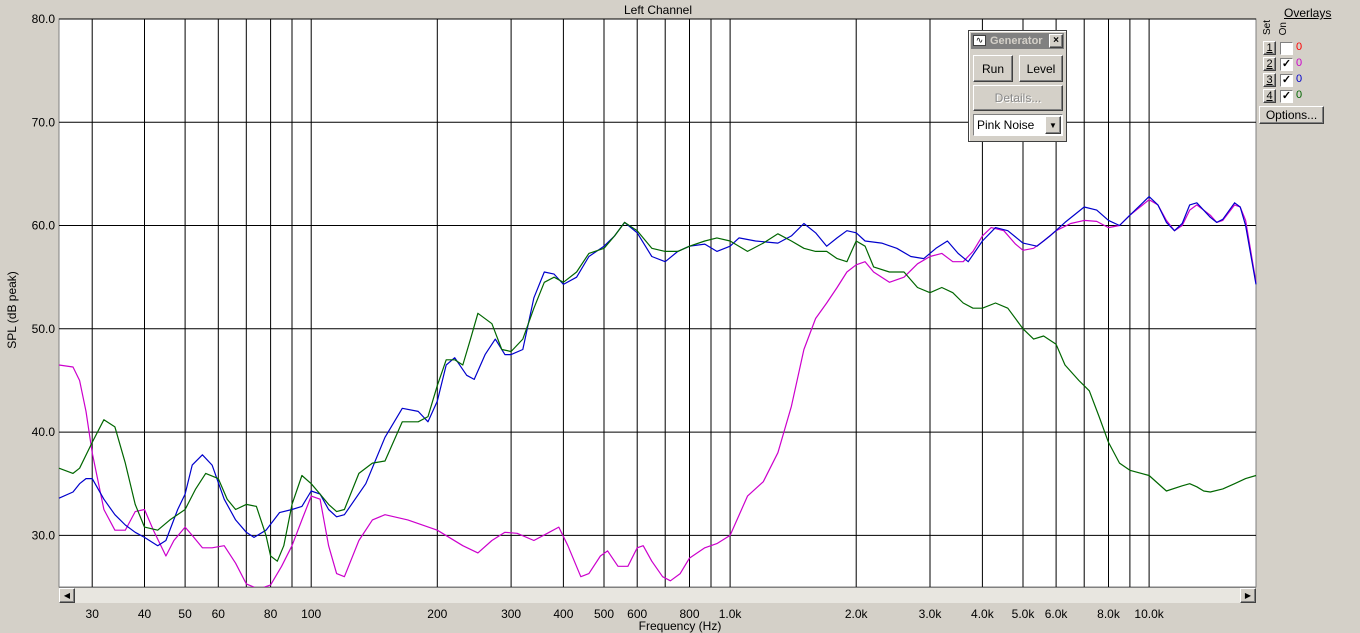 Image resolution: width=1360 pixels, height=633 pixels. I want to click on overlay-set-button: 2, so click(1269, 64).